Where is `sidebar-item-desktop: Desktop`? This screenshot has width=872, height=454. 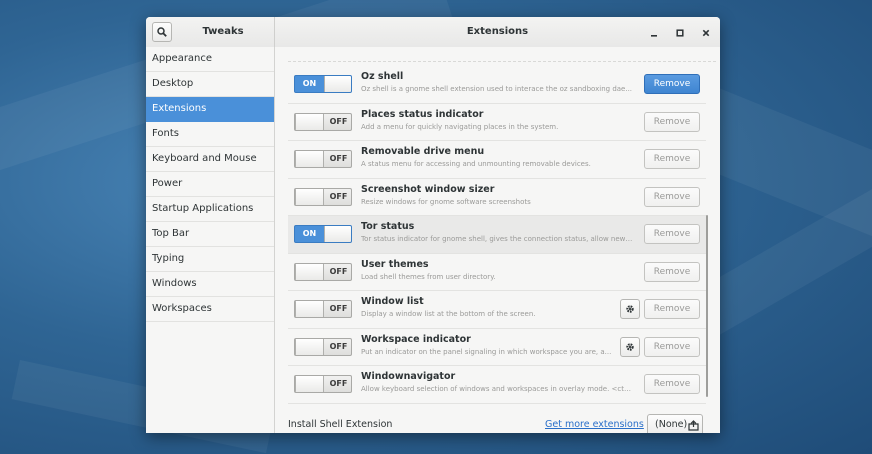 sidebar-item-desktop: Desktop is located at coordinates (210, 84).